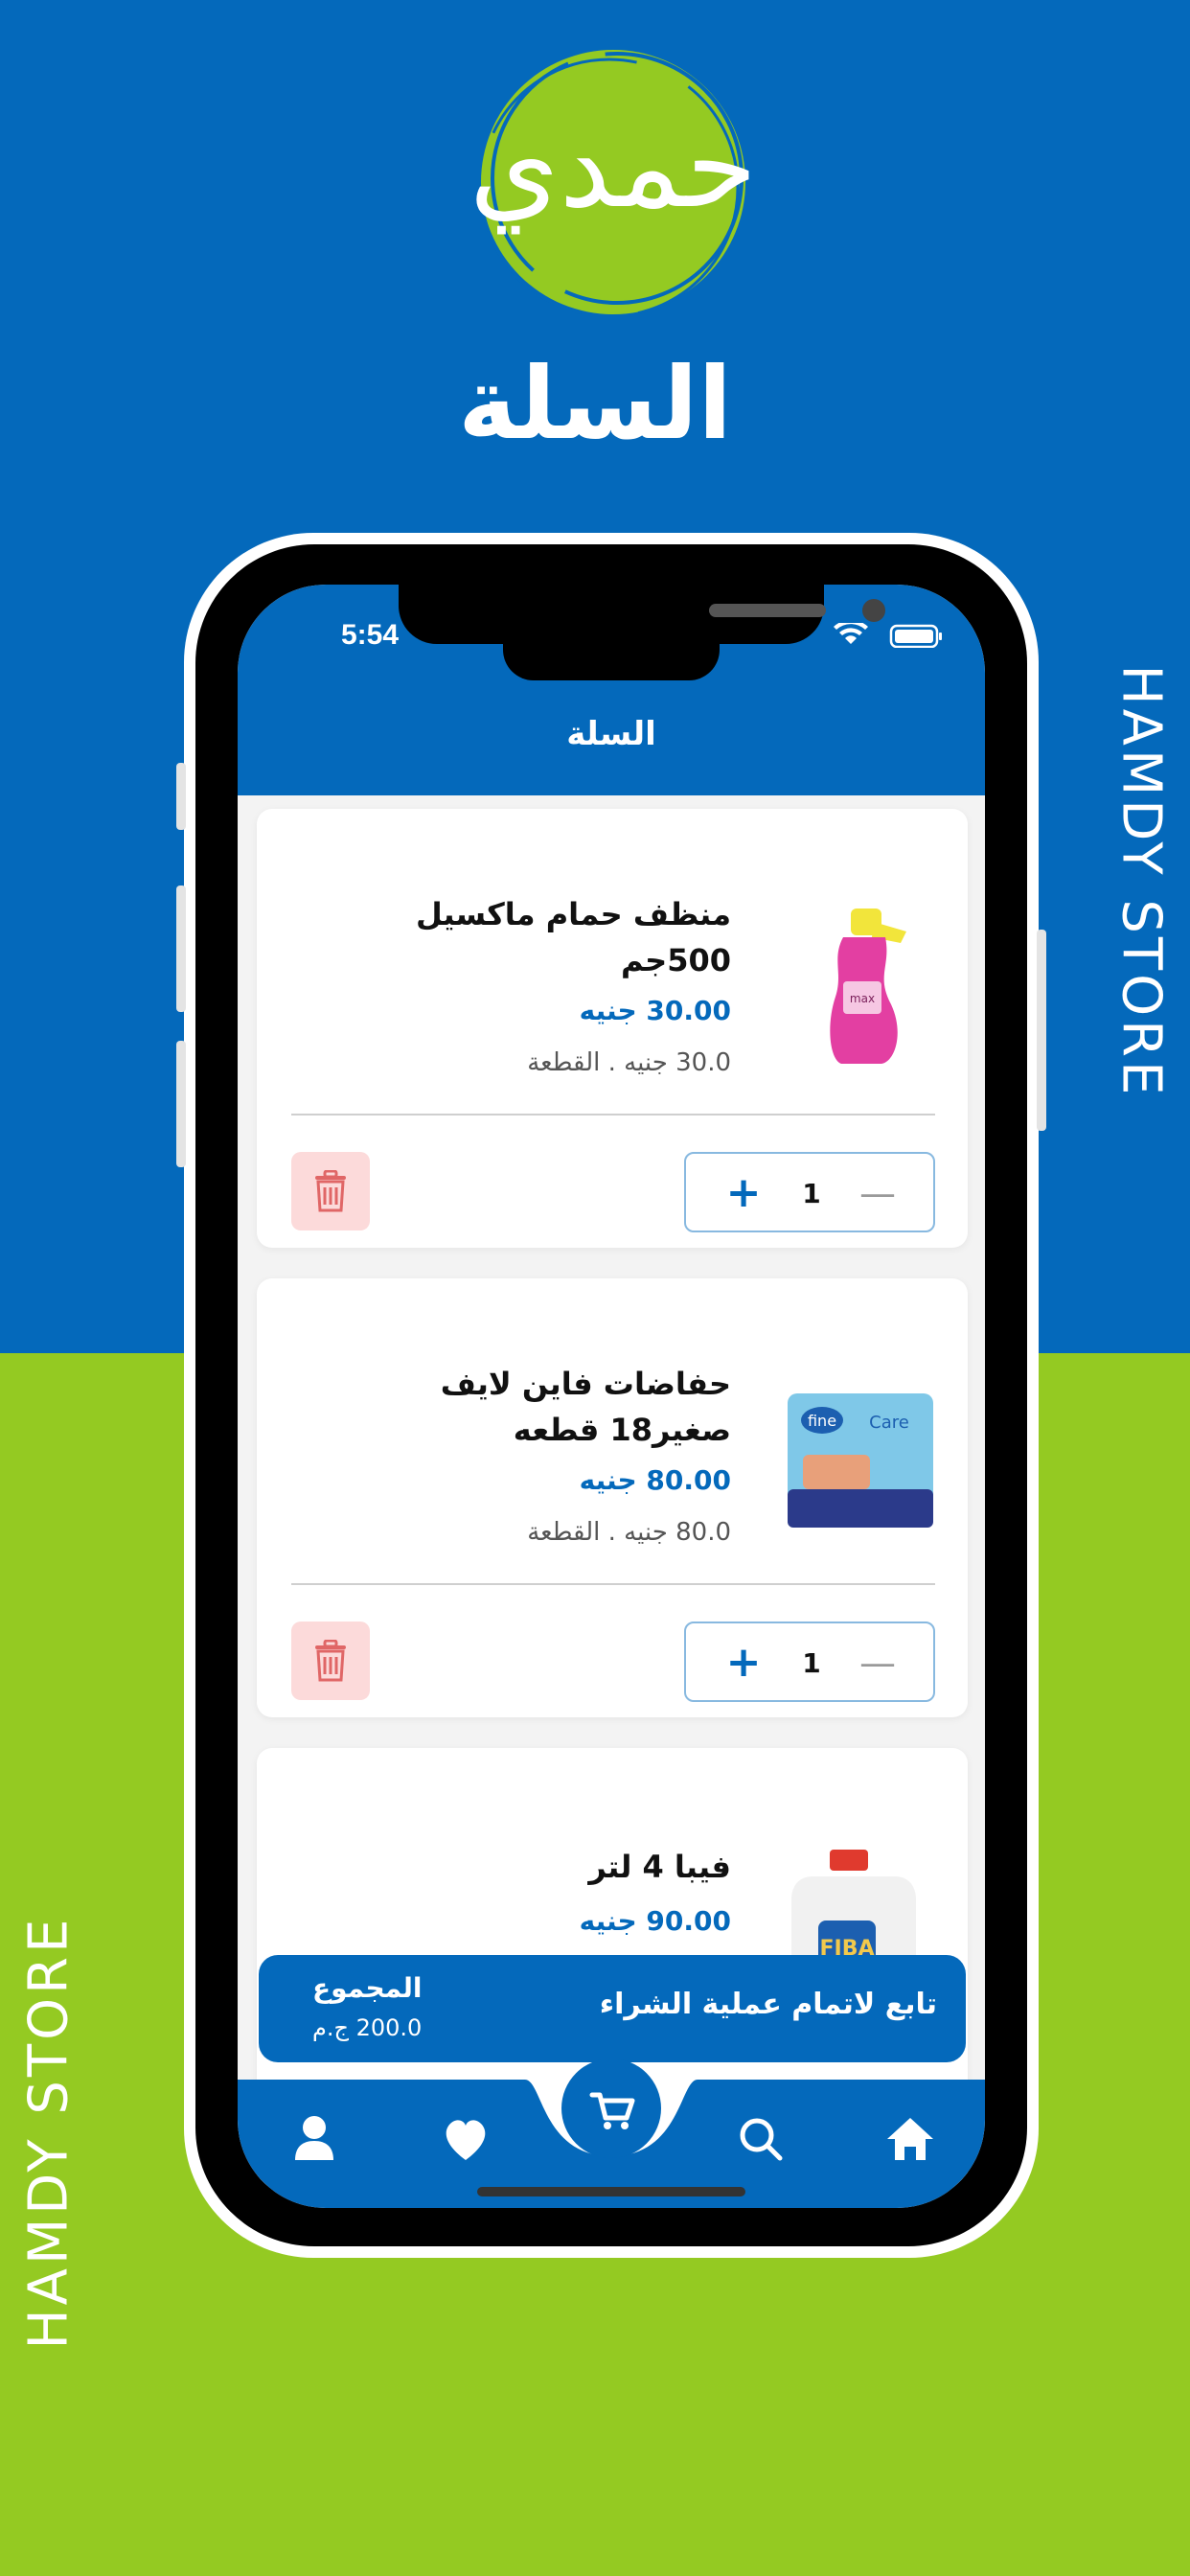 The image size is (1190, 2576). Describe the element at coordinates (629, 1532) in the screenshot. I see `item-unit-price: 80.0 جنيه . القطعة` at that location.